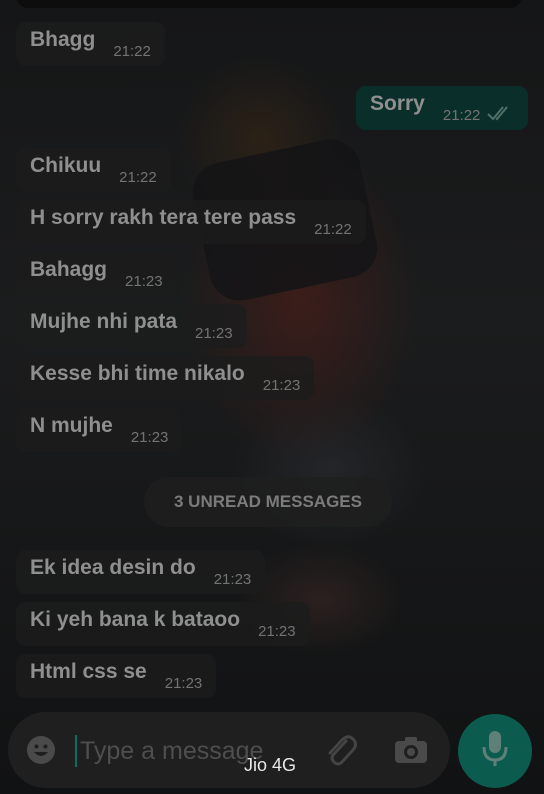 The height and width of the screenshot is (794, 544). I want to click on record-voice-button, so click(495, 751).